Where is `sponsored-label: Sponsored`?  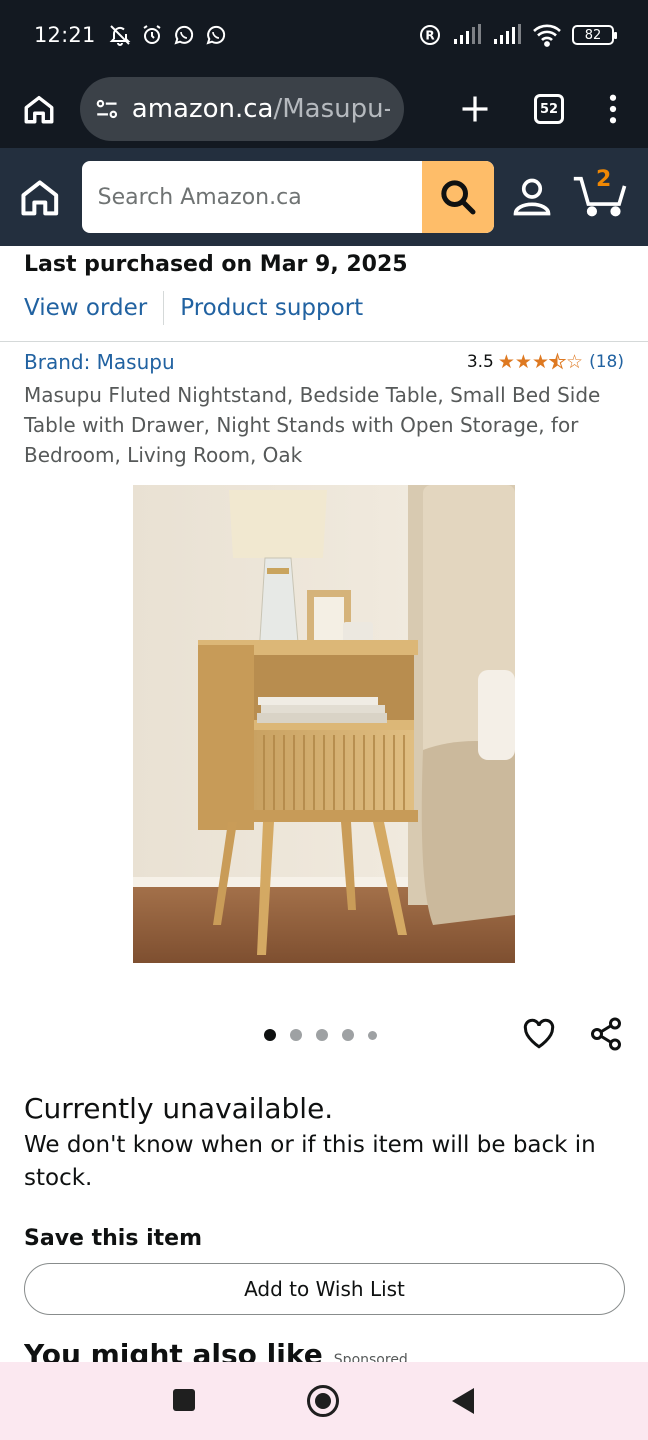
sponsored-label: Sponsored is located at coordinates (370, 1357).